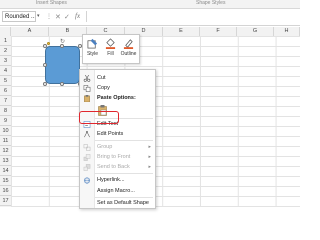 This screenshot has height=240, width=320. What do you see at coordinates (87, 157) in the screenshot?
I see `bring-to-front-icon` at bounding box center [87, 157].